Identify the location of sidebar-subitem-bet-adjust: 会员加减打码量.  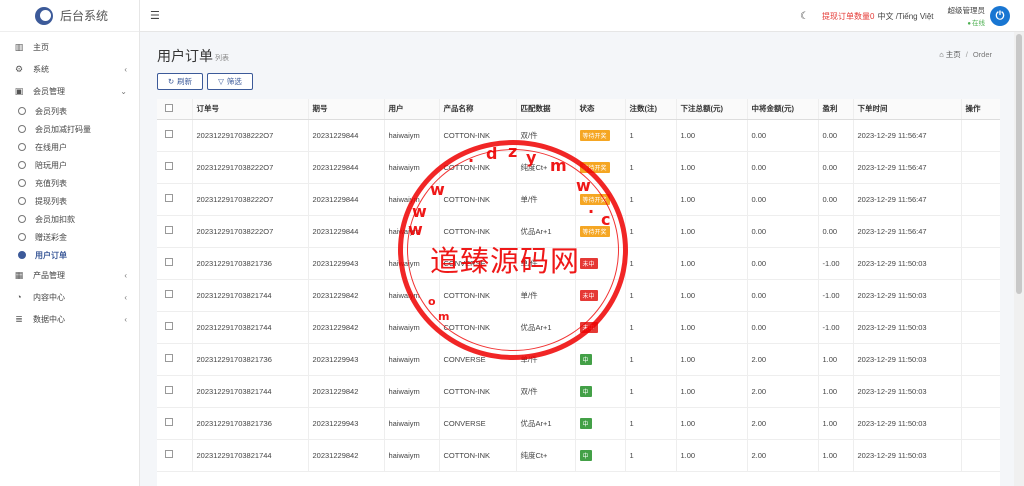
(69, 129).